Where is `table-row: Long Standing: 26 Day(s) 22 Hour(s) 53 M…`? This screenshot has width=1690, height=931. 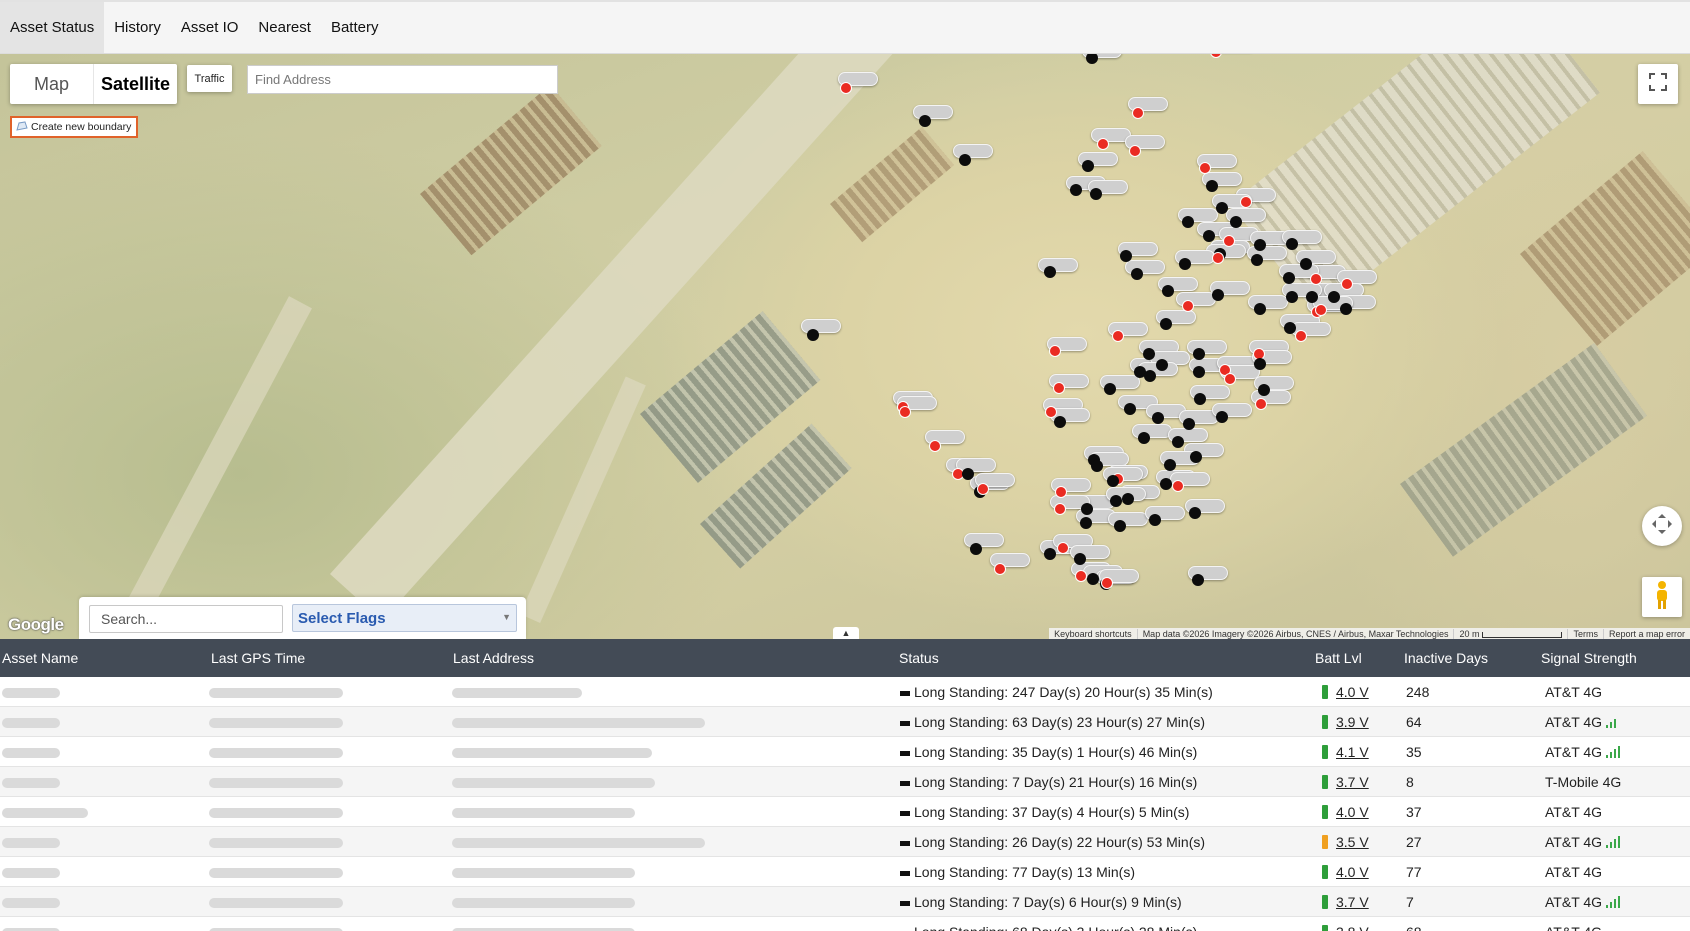
table-row: Long Standing: 26 Day(s) 22 Hour(s) 53 M… is located at coordinates (845, 842).